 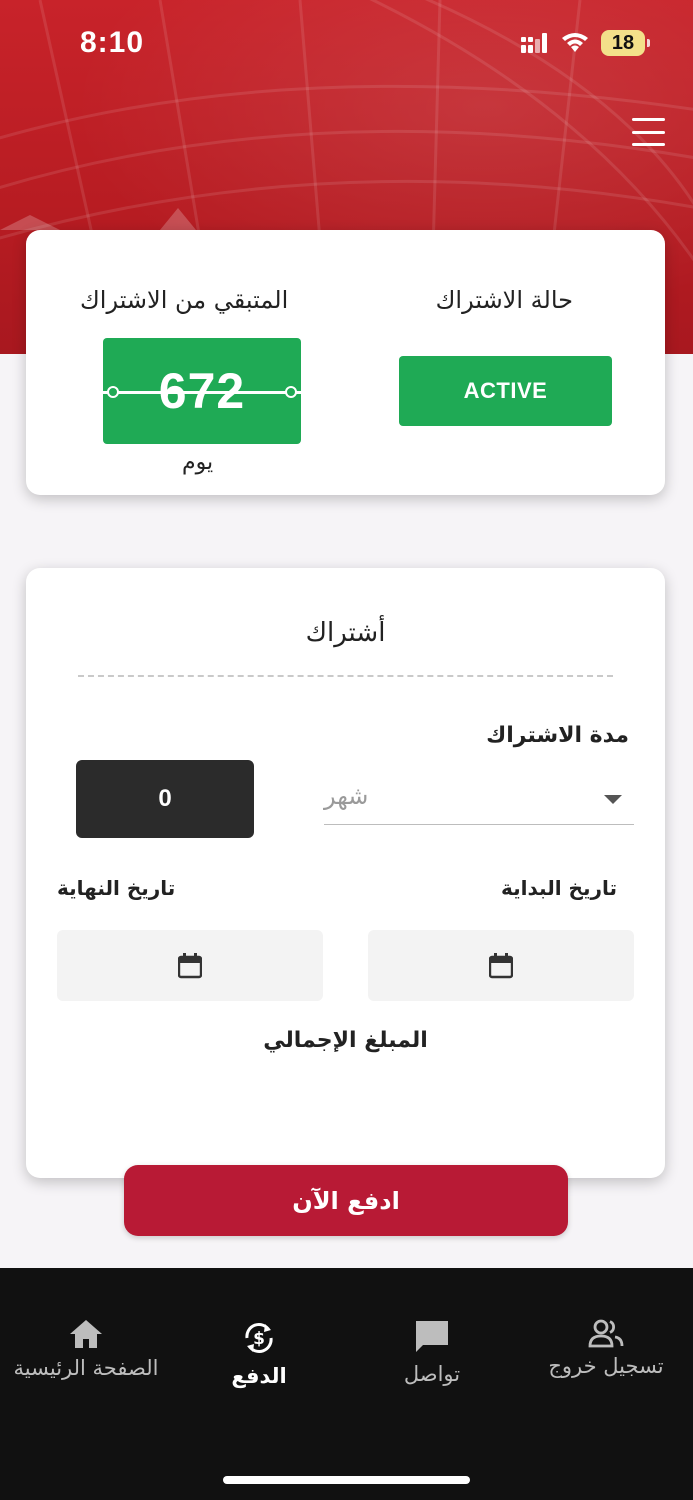 I want to click on status-icons: 18, so click(x=585, y=43).